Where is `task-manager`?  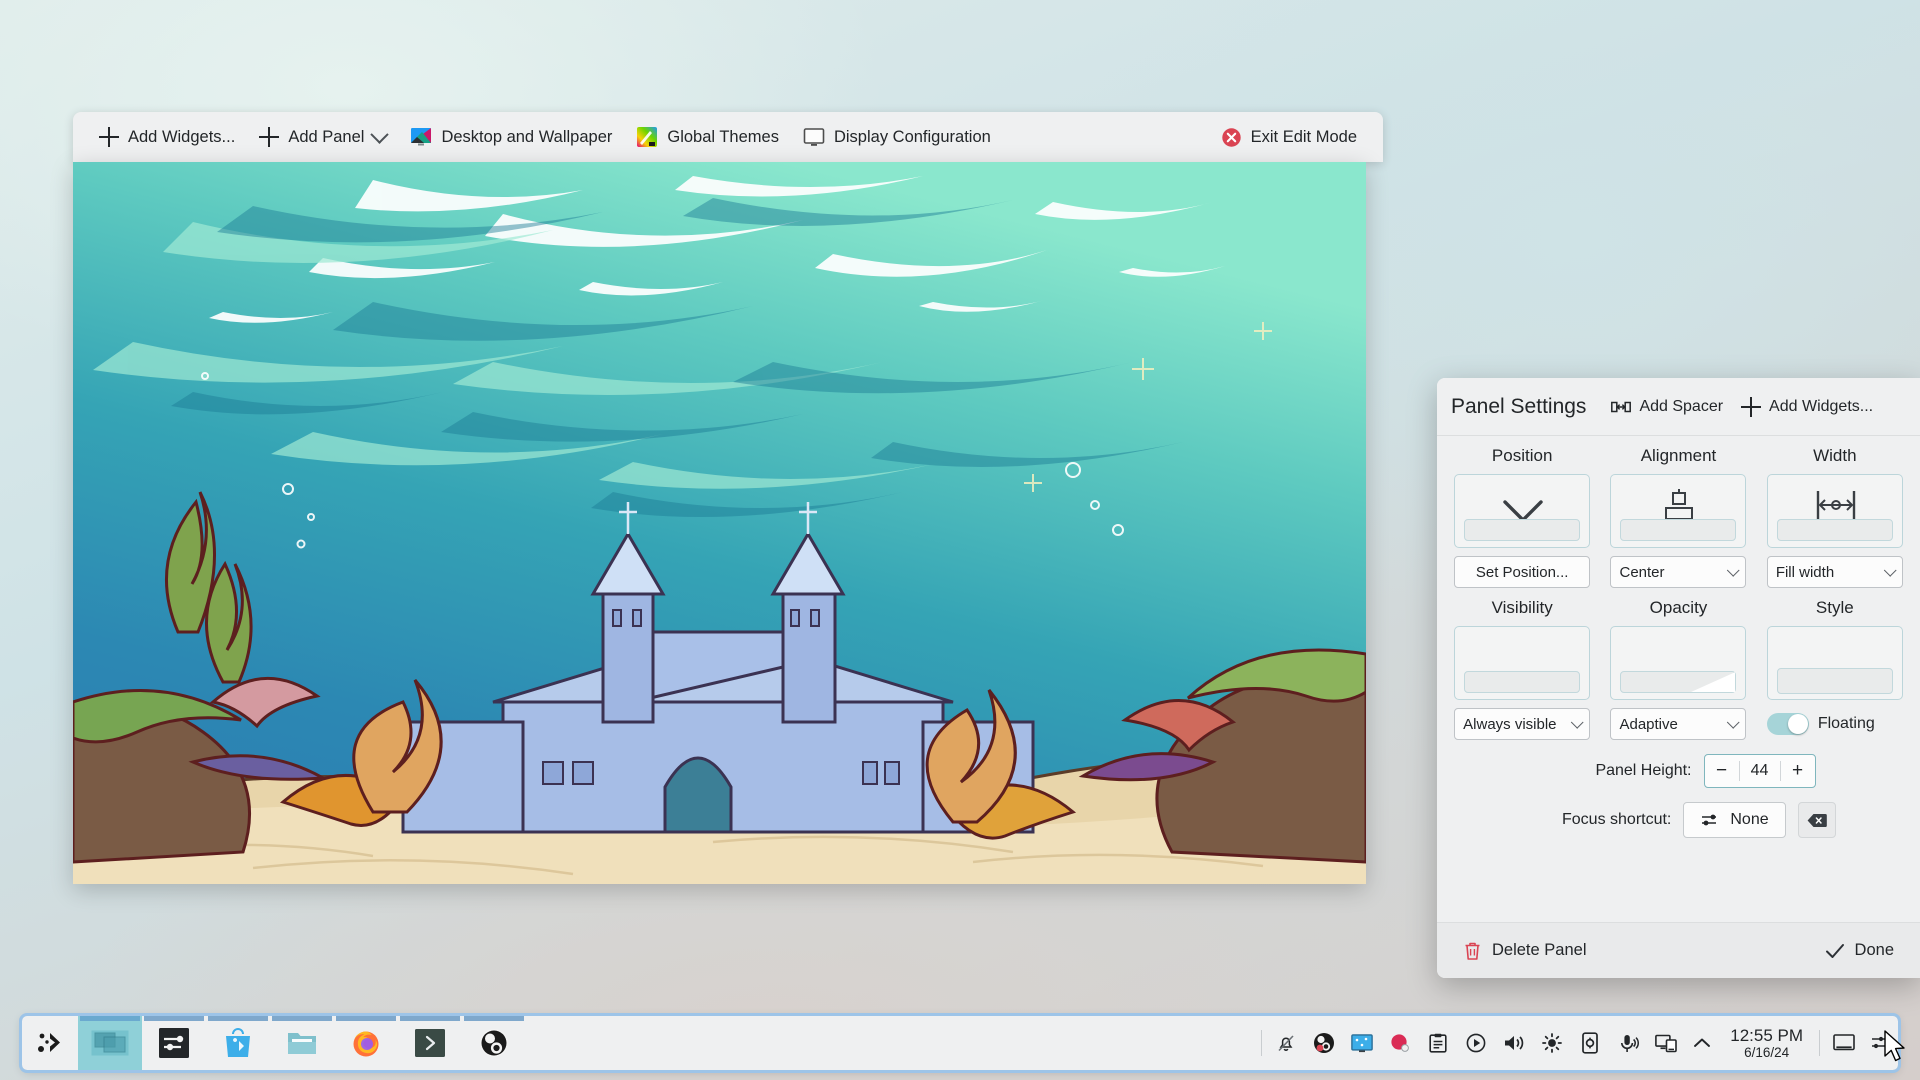
task-manager is located at coordinates (302, 1043).